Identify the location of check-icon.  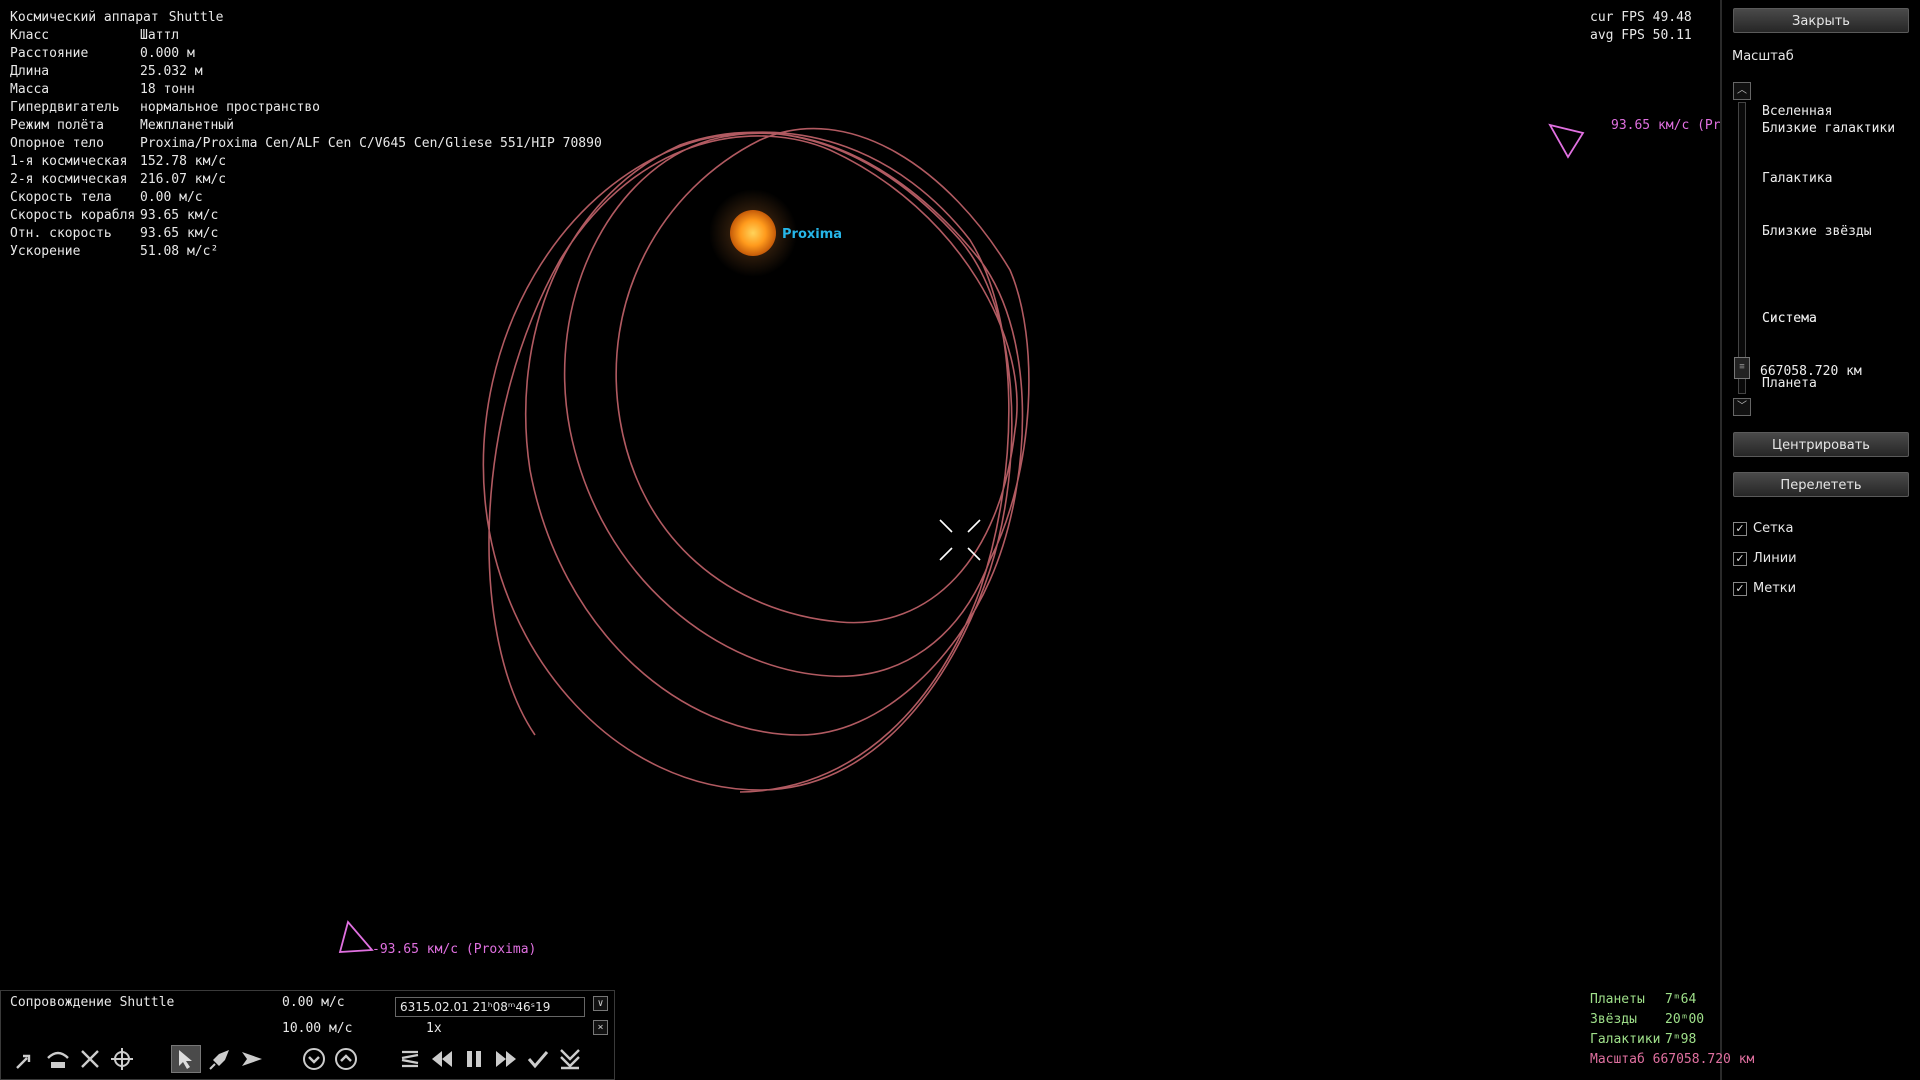
(538, 1060).